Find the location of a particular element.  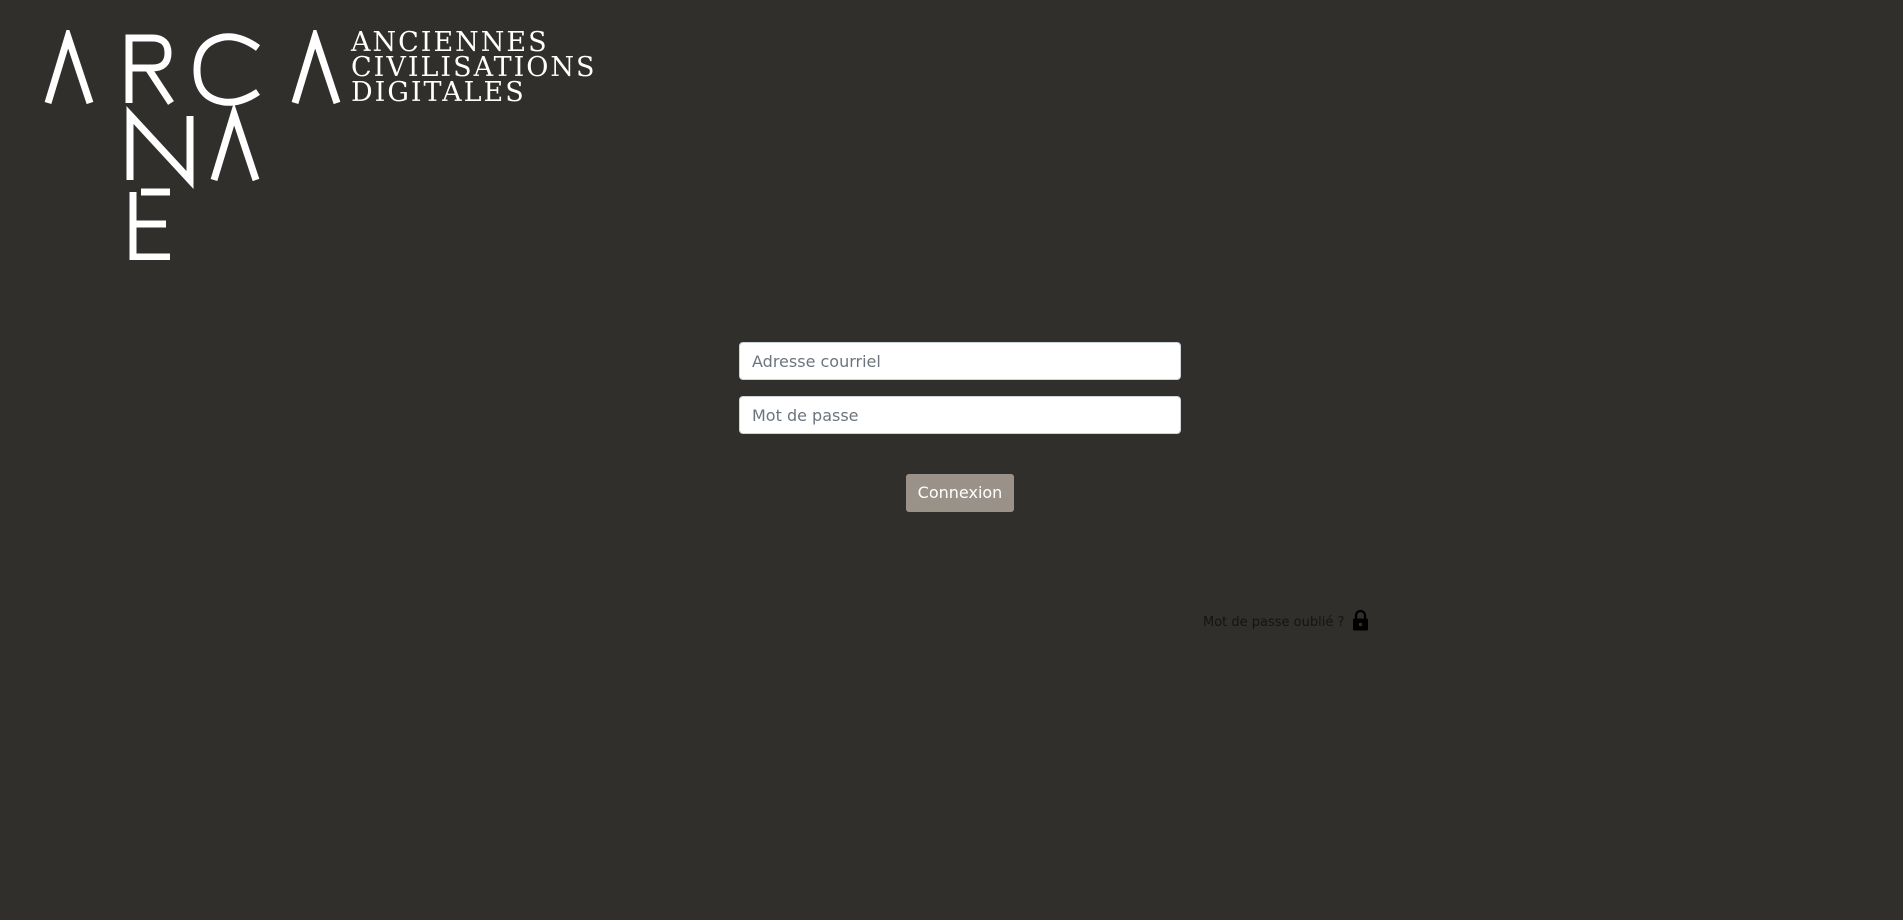

lock-icon is located at coordinates (1360, 622).